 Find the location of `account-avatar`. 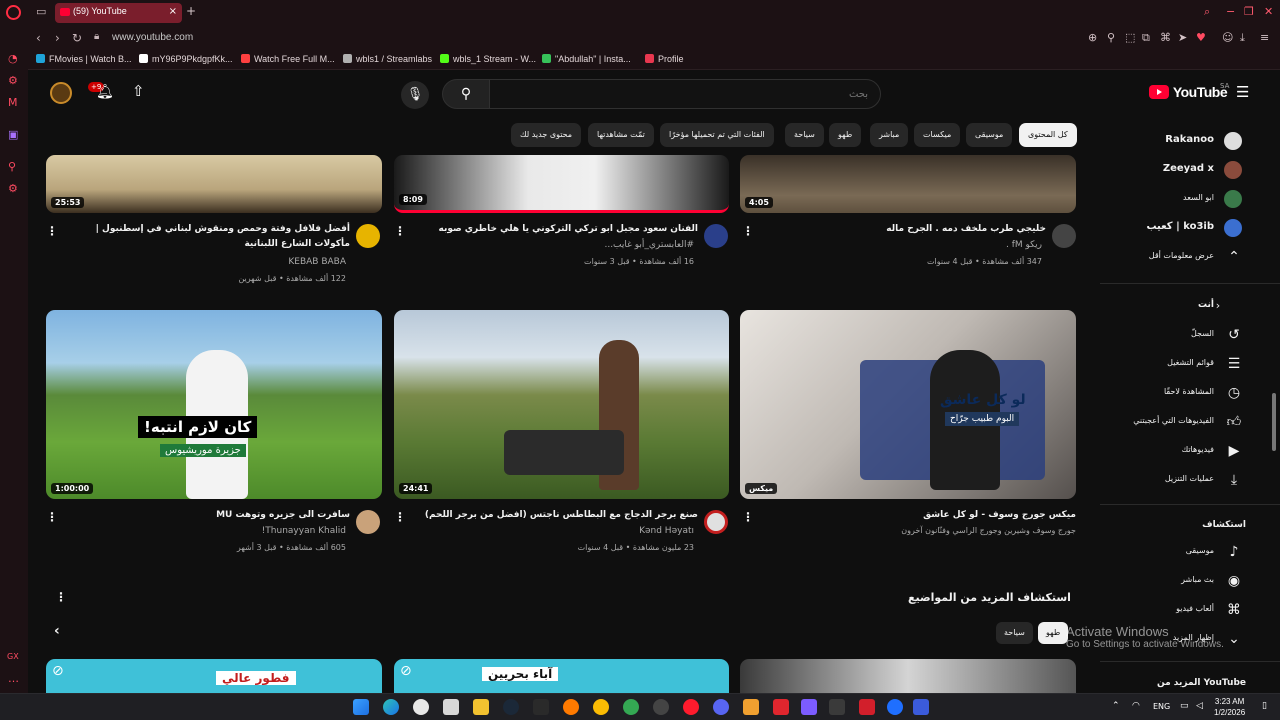

account-avatar is located at coordinates (61, 93).